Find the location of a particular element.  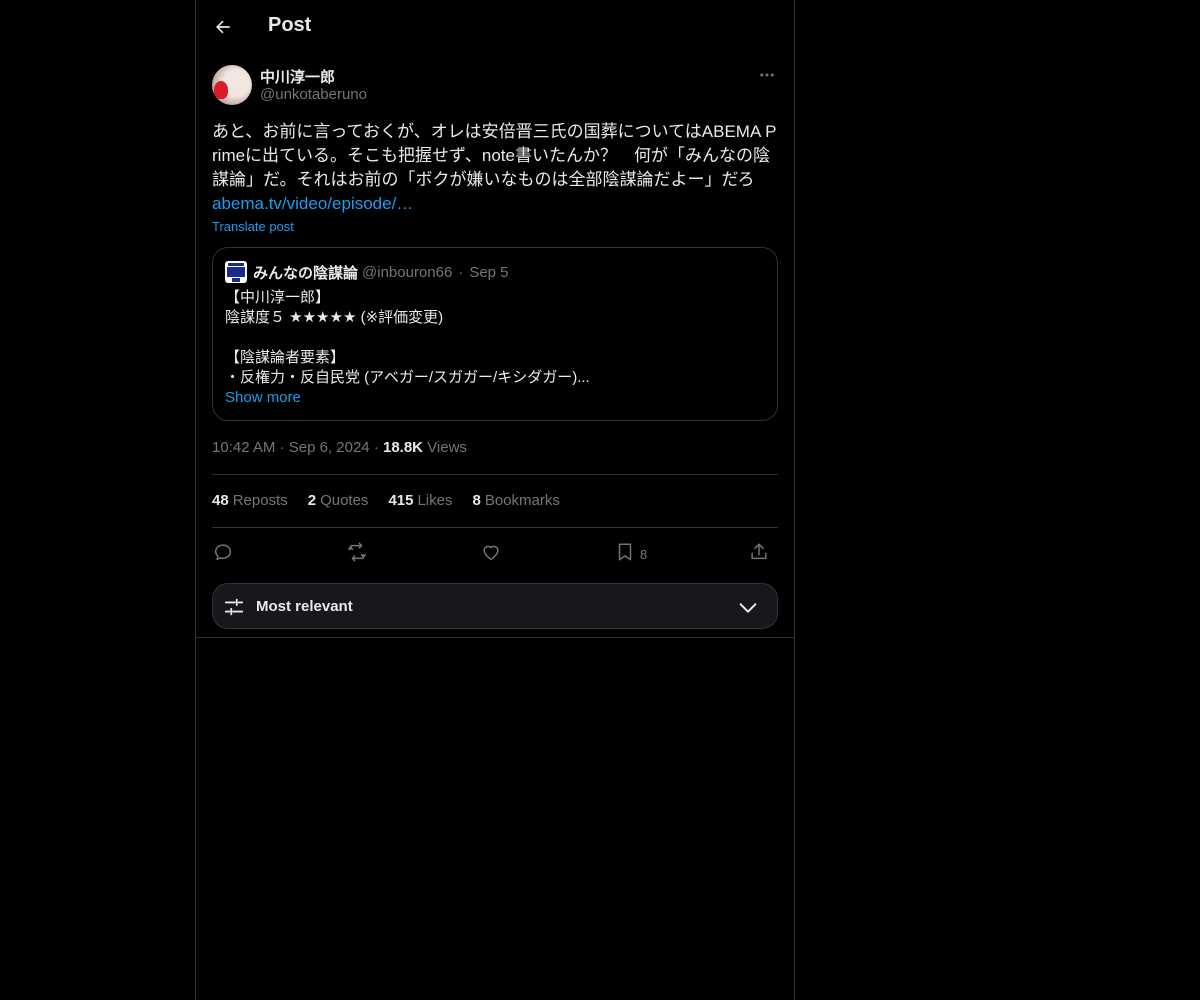

share-icon is located at coordinates (759, 551).